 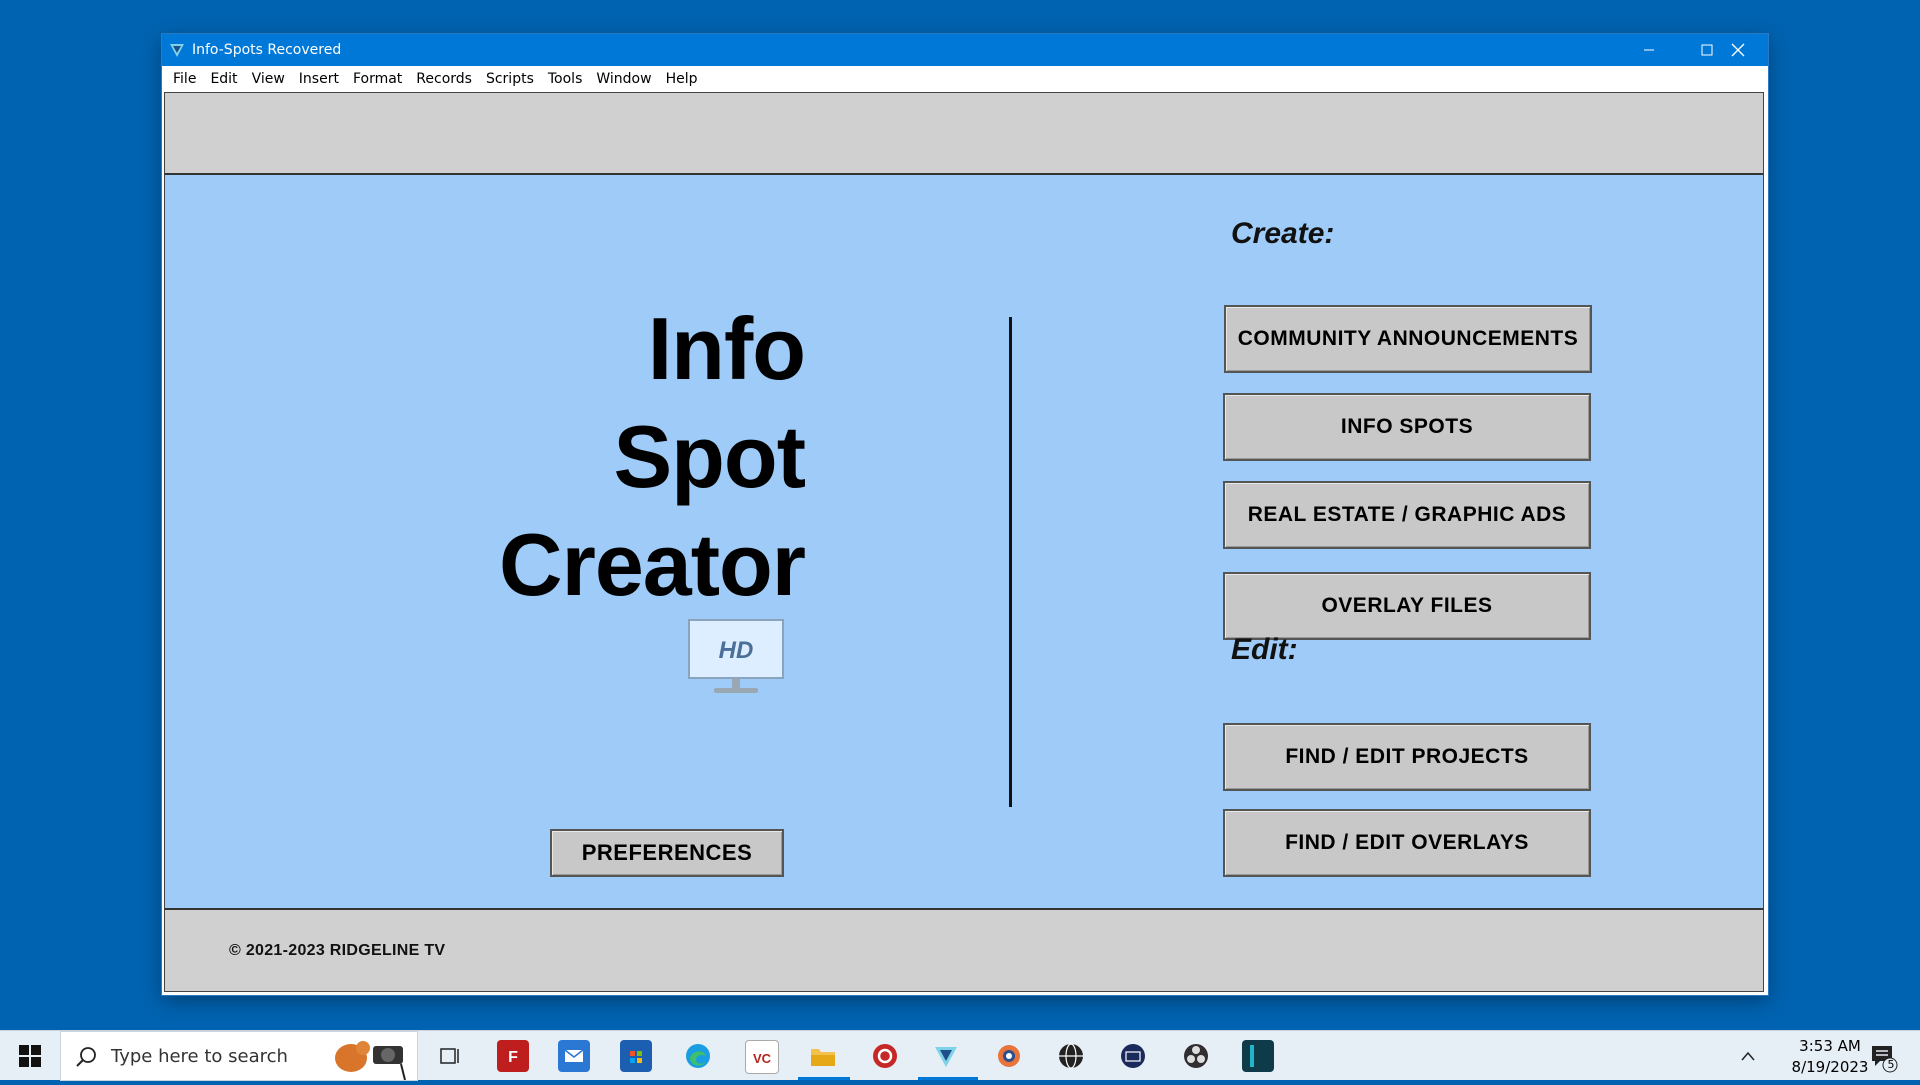 I want to click on close-button, so click(x=1738, y=50).